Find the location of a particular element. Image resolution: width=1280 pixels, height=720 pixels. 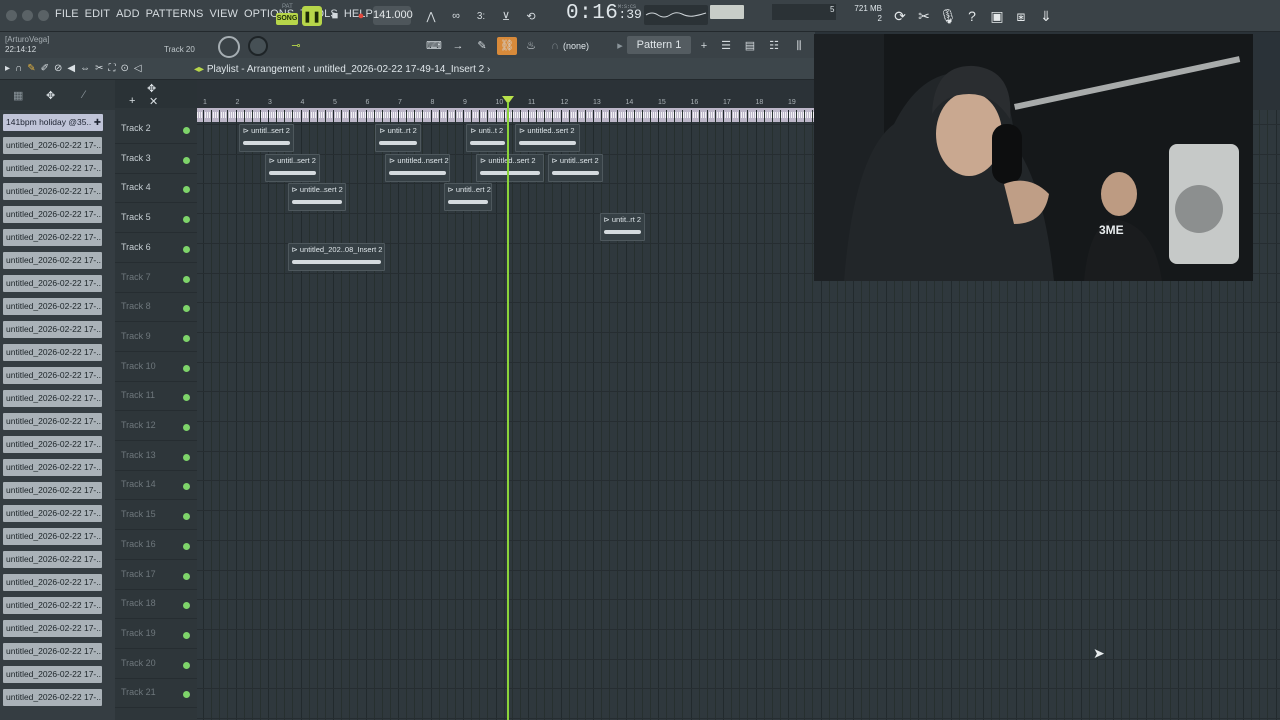

plugin-icon: ⧆ is located at coordinates (1021, 16).